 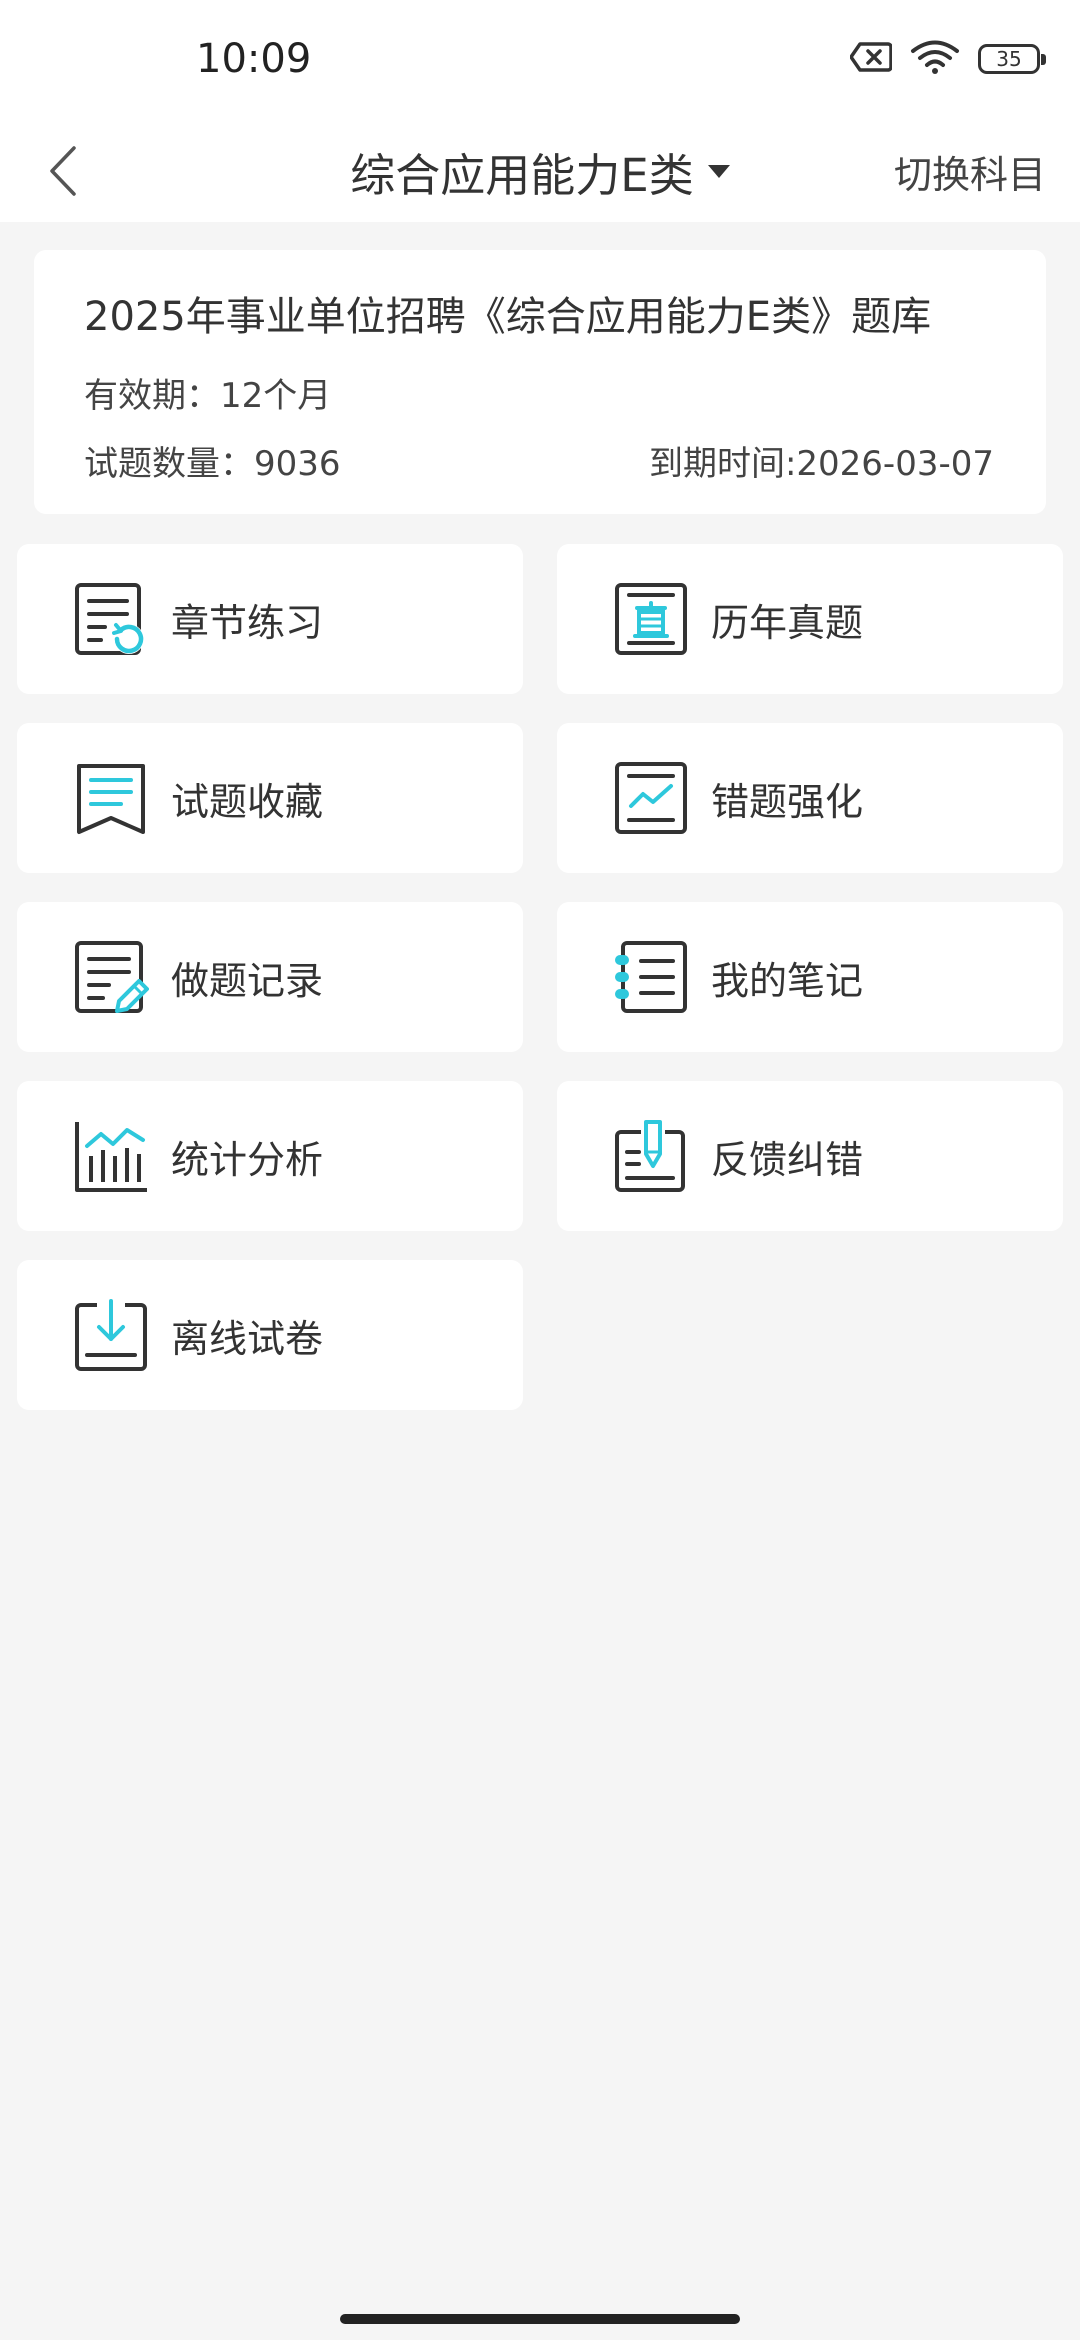 I want to click on status-bar: 10:09 35, so click(x=540, y=60).